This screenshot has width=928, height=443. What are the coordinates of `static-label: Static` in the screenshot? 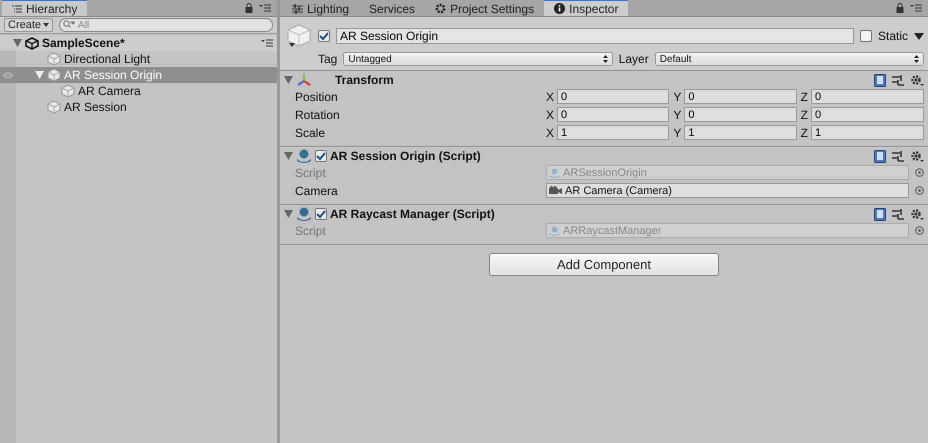 It's located at (893, 36).